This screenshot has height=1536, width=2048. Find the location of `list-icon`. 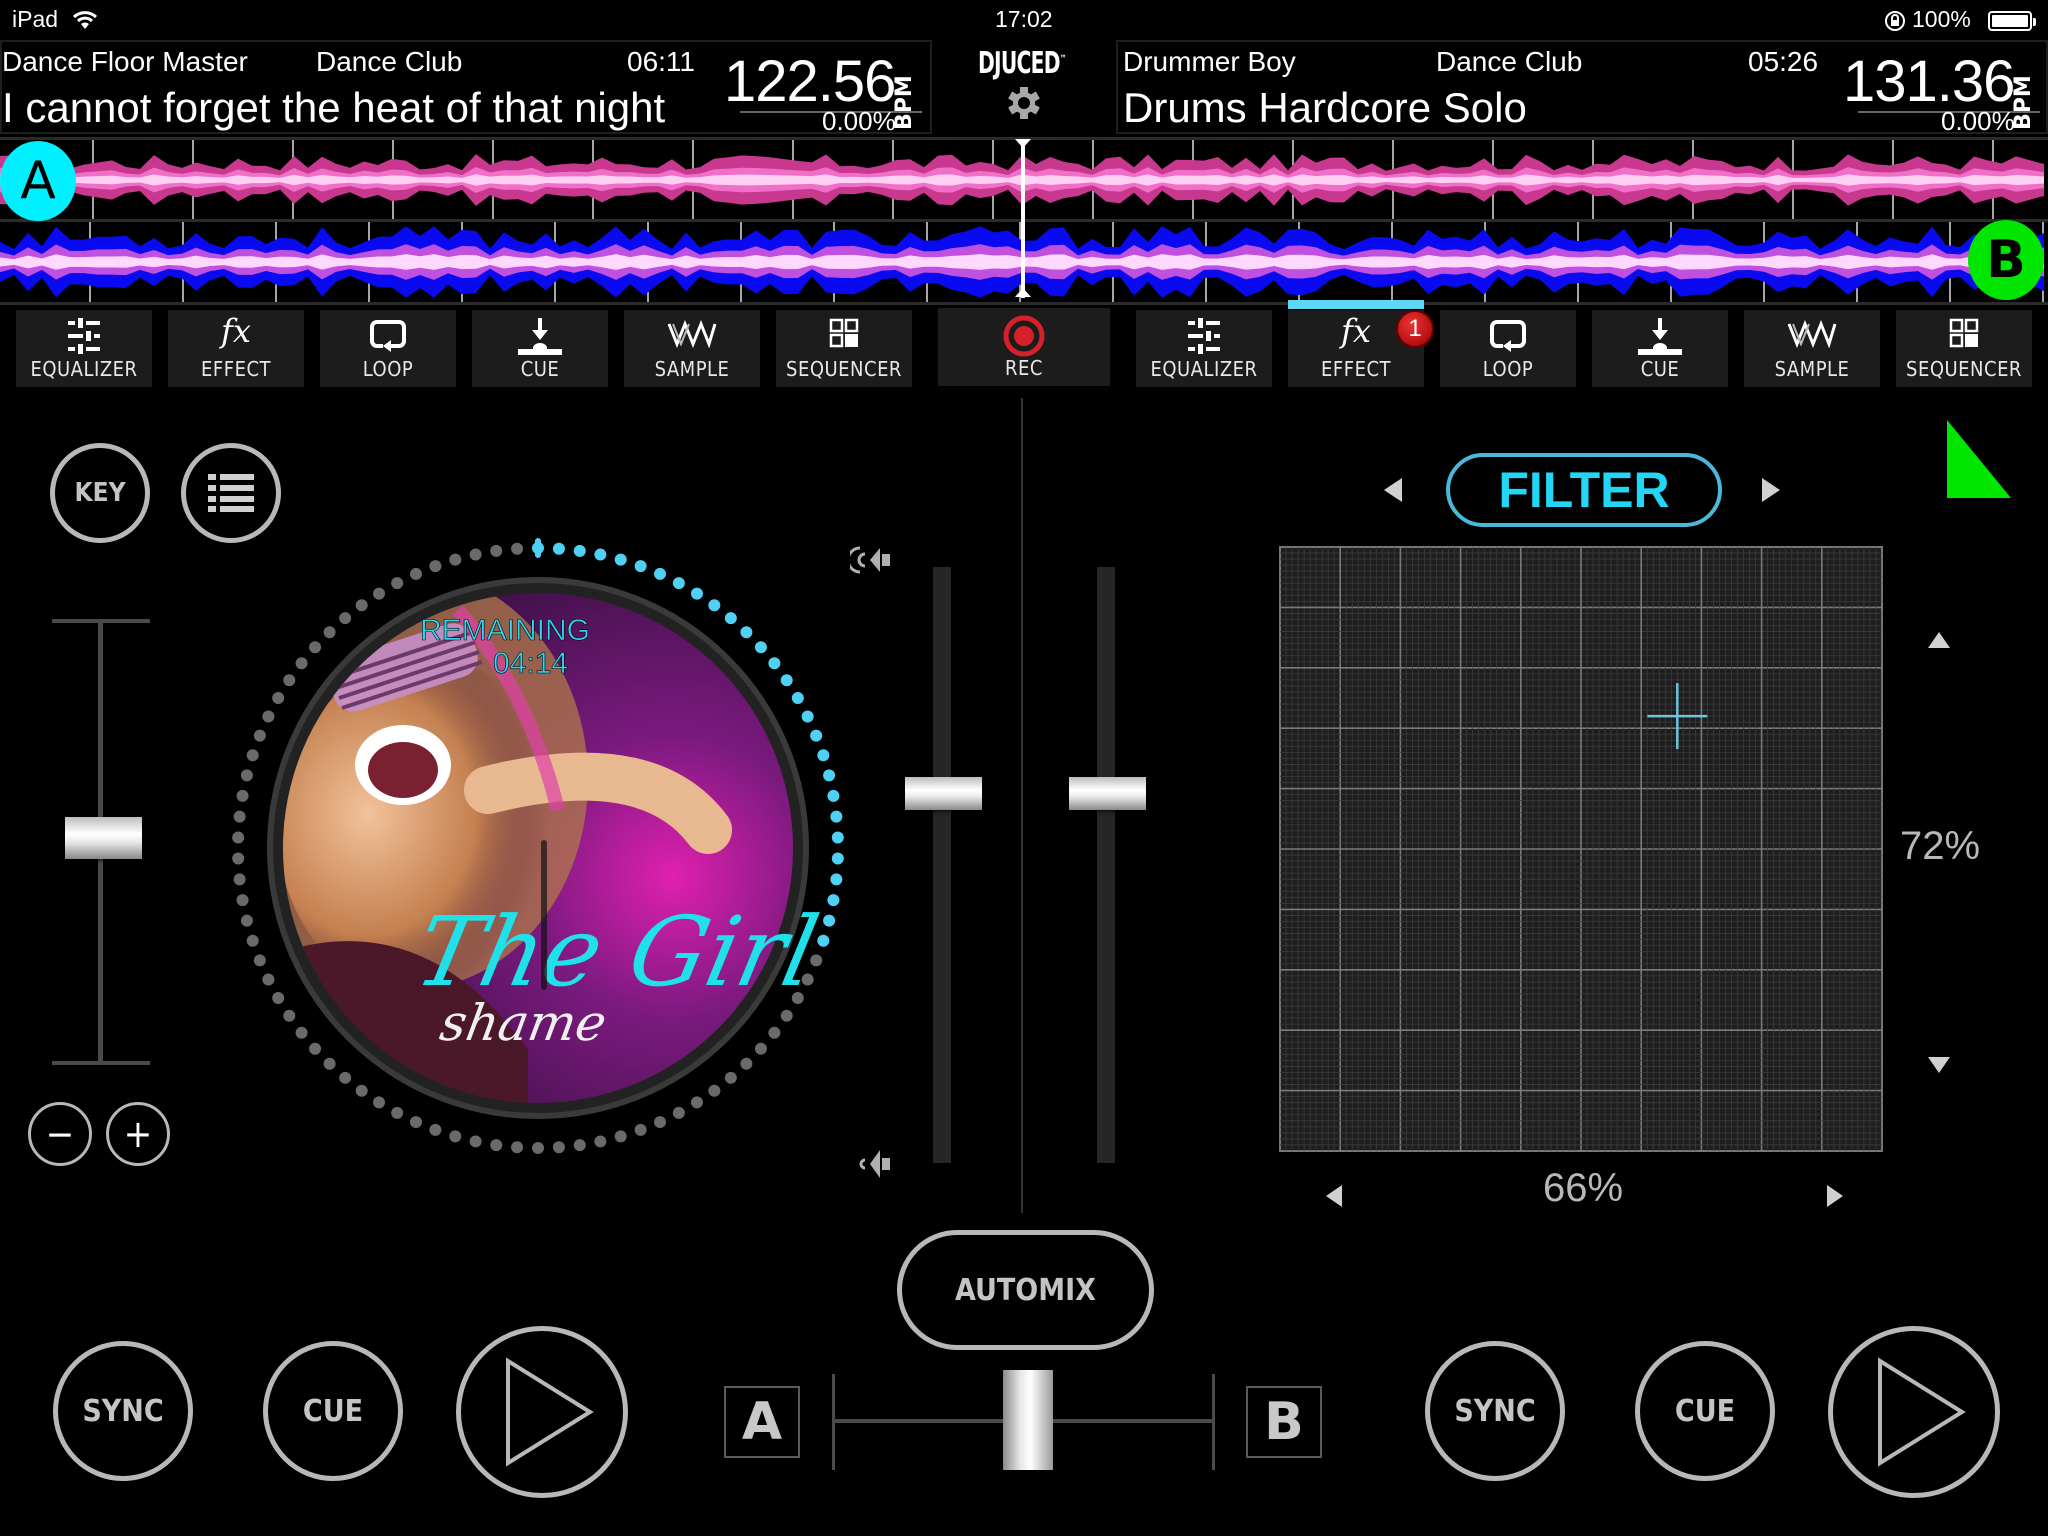

list-icon is located at coordinates (231, 493).